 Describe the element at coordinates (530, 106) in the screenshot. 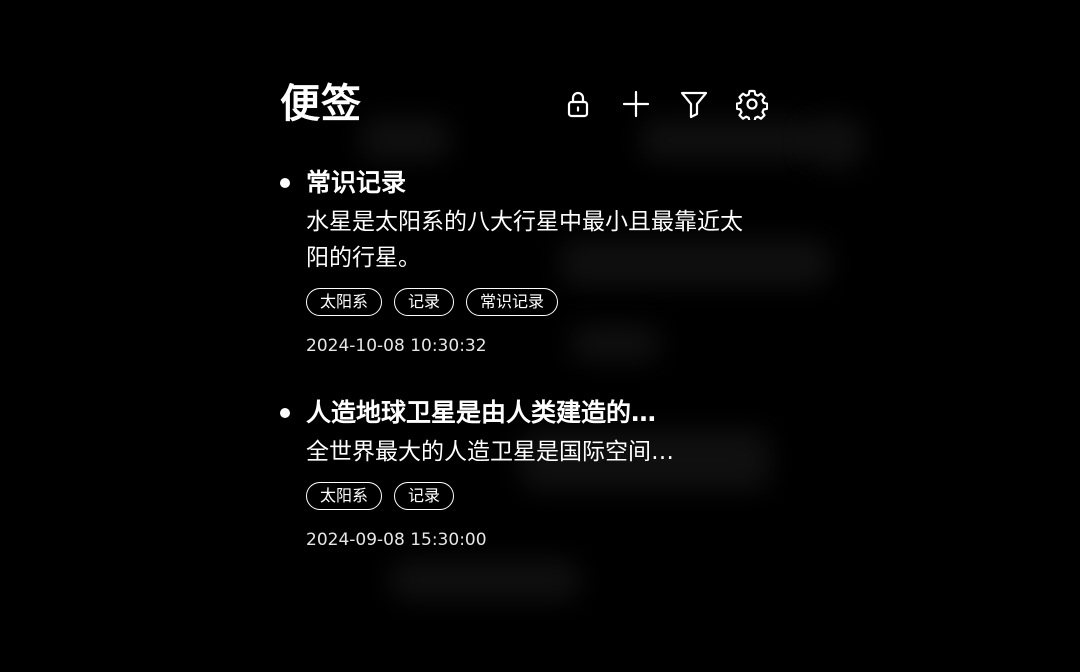

I see `header: 便签` at that location.